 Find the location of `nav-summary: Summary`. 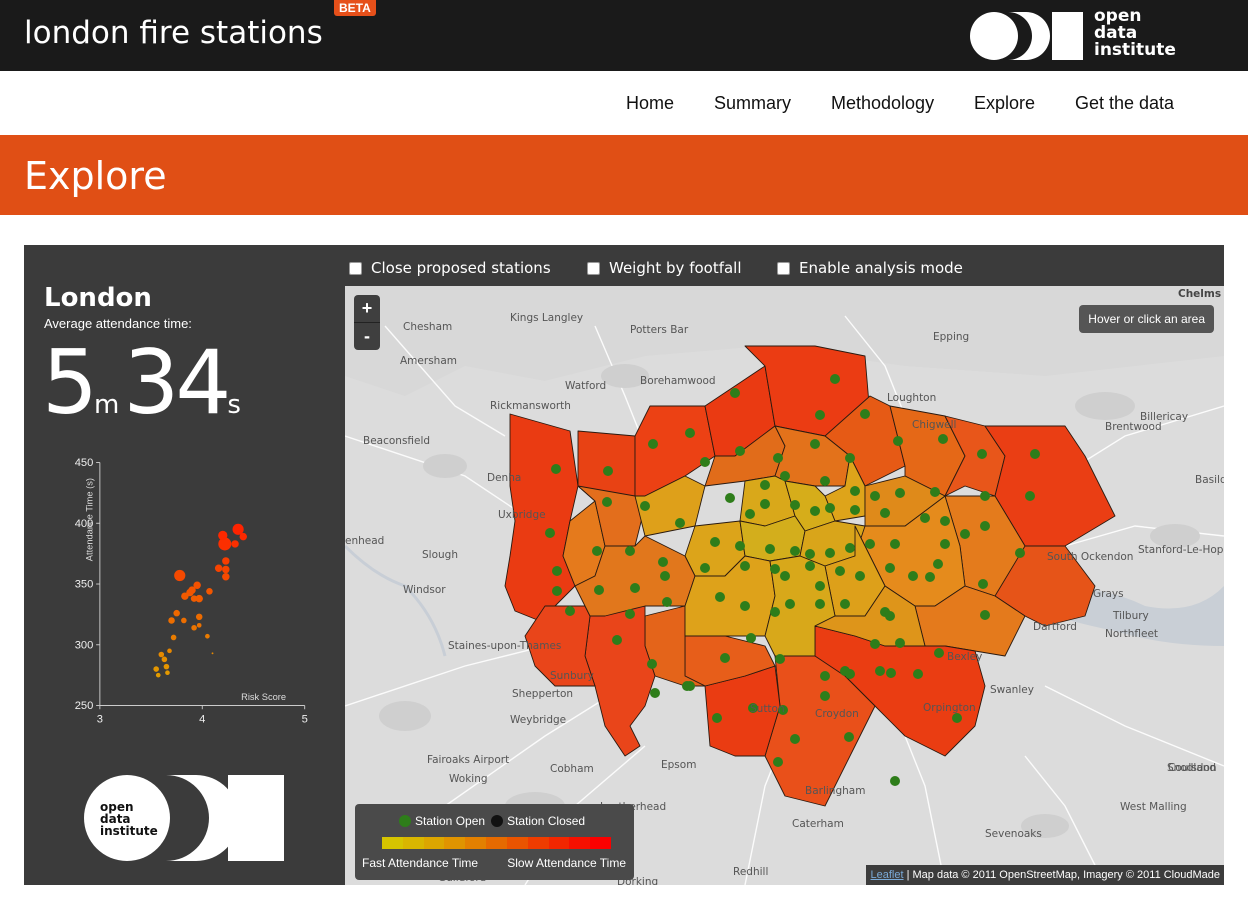

nav-summary: Summary is located at coordinates (752, 103).